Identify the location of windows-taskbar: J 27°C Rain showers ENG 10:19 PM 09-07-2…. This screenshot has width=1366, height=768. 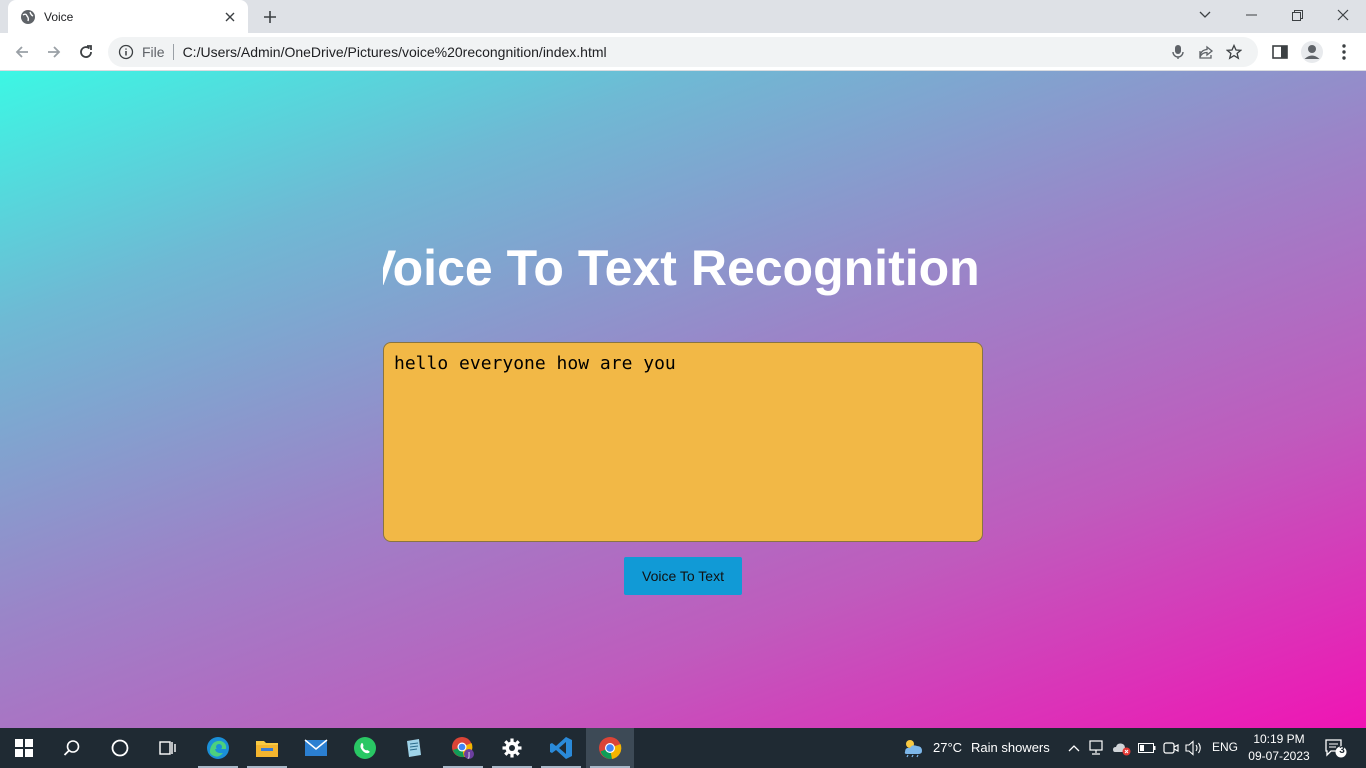
(683, 748).